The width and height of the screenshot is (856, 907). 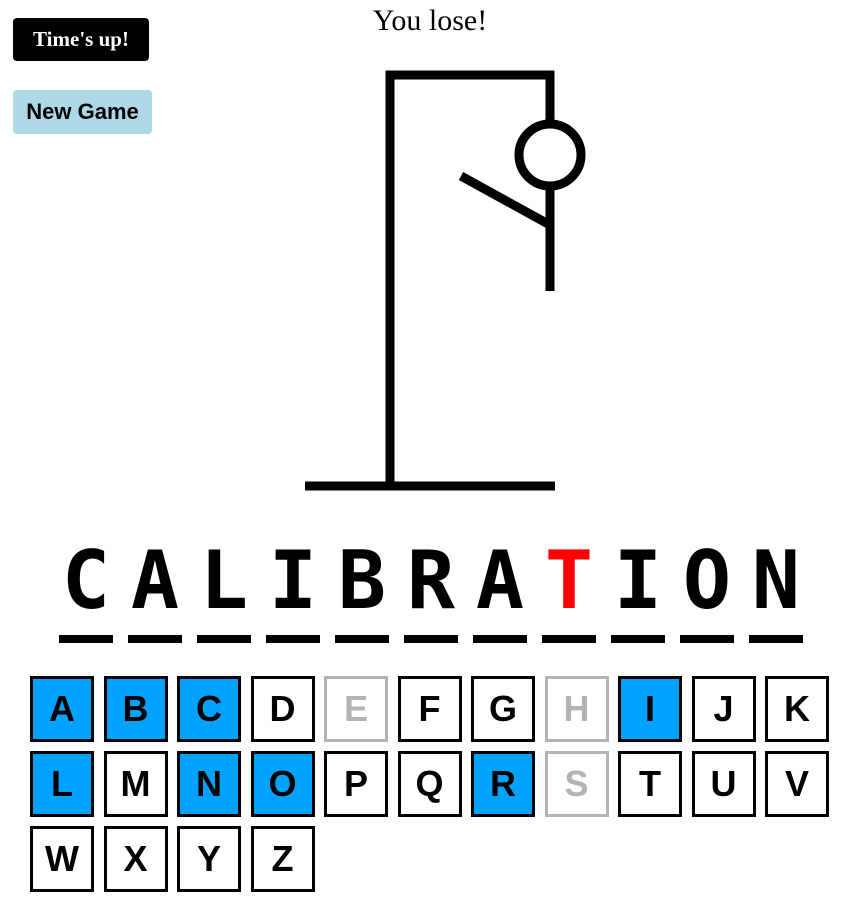 What do you see at coordinates (62, 709) in the screenshot?
I see `key-a: A` at bounding box center [62, 709].